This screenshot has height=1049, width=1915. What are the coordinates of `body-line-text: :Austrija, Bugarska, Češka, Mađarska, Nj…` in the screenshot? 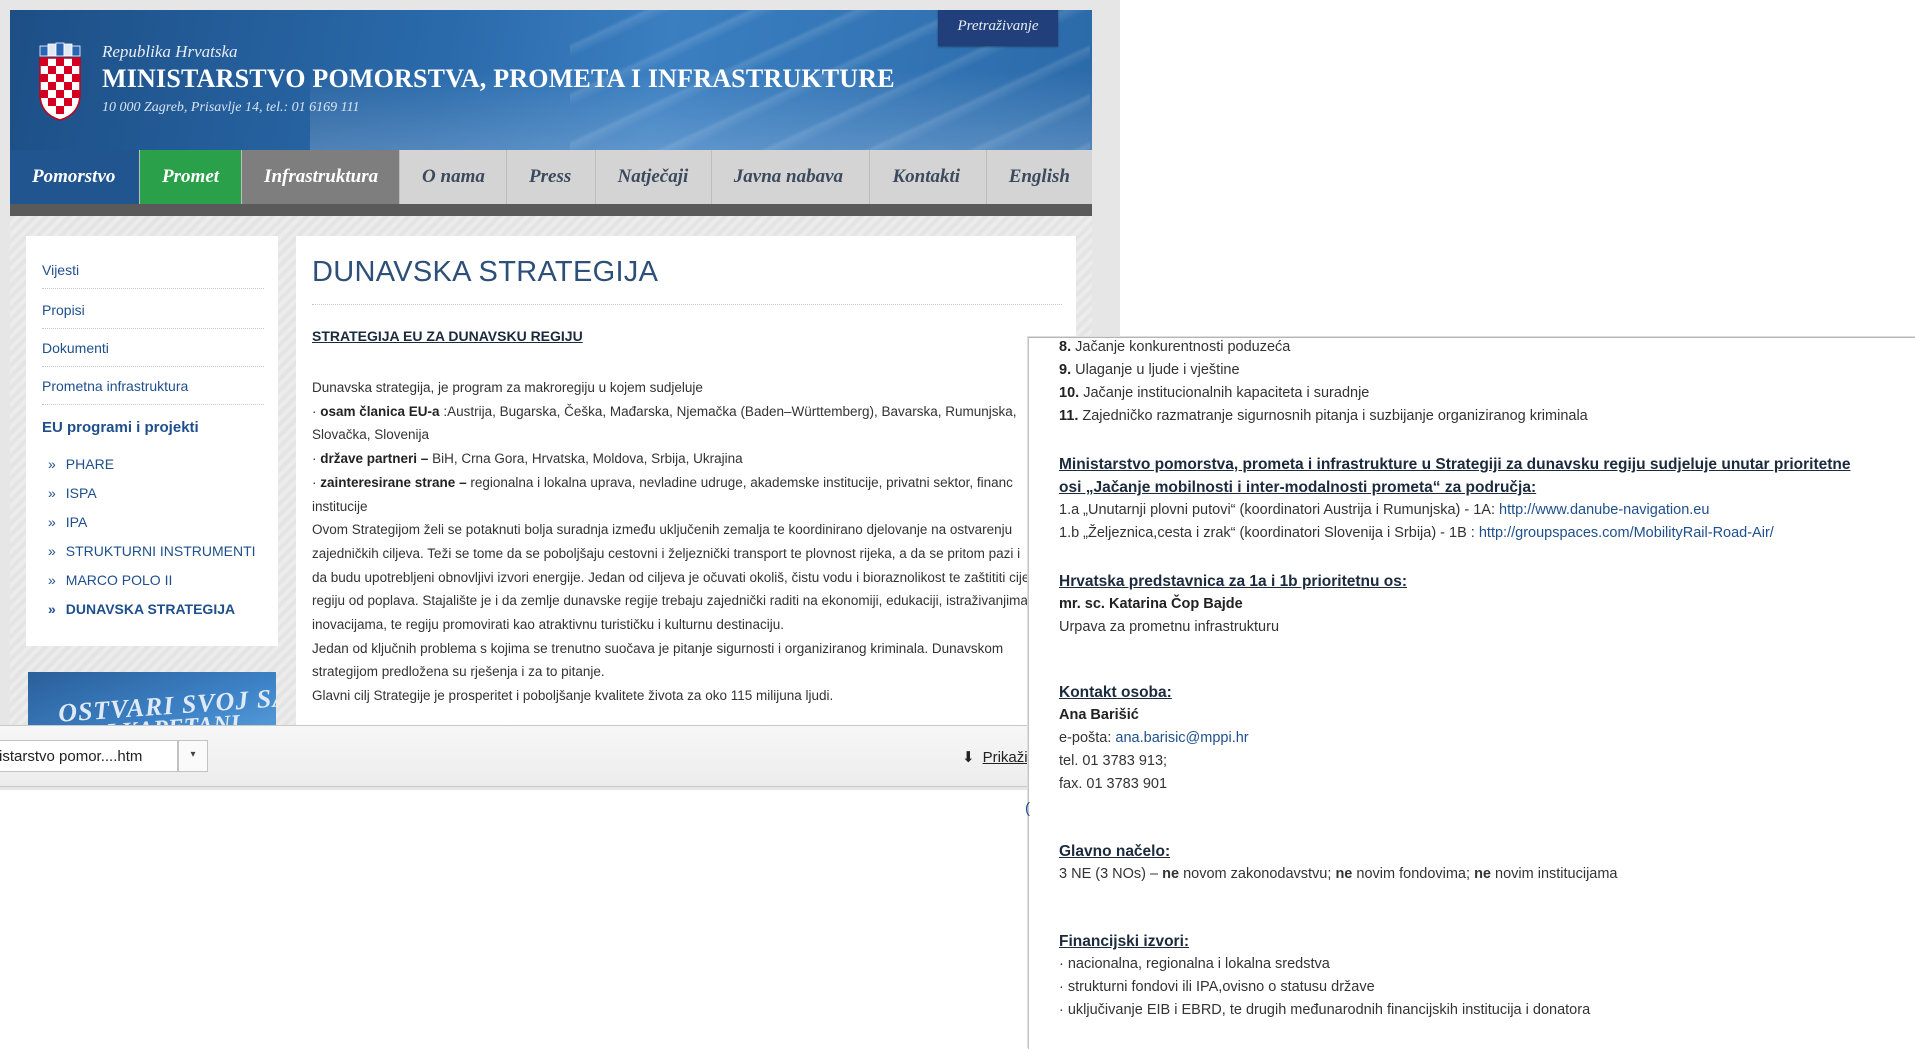 It's located at (730, 411).